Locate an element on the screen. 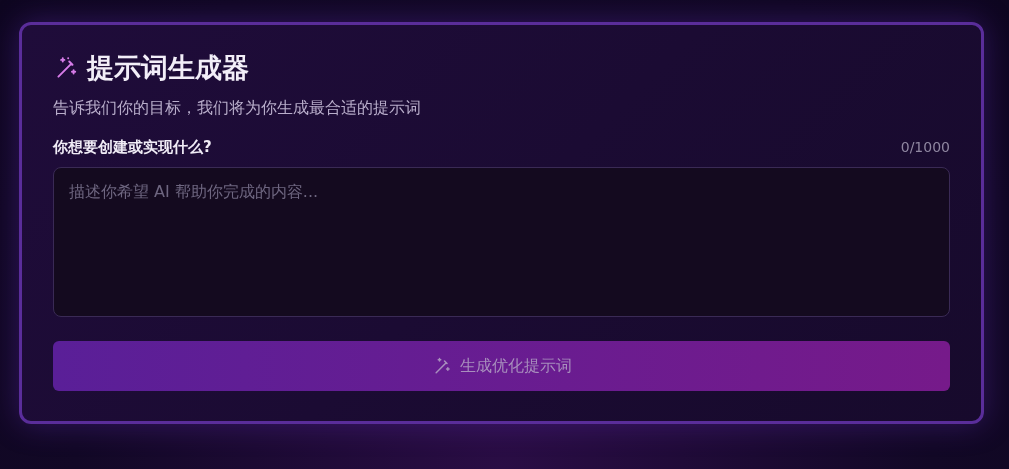  subtitle: 告诉我们你的目标，我们将为你生成最合适的提示词 is located at coordinates (237, 108).